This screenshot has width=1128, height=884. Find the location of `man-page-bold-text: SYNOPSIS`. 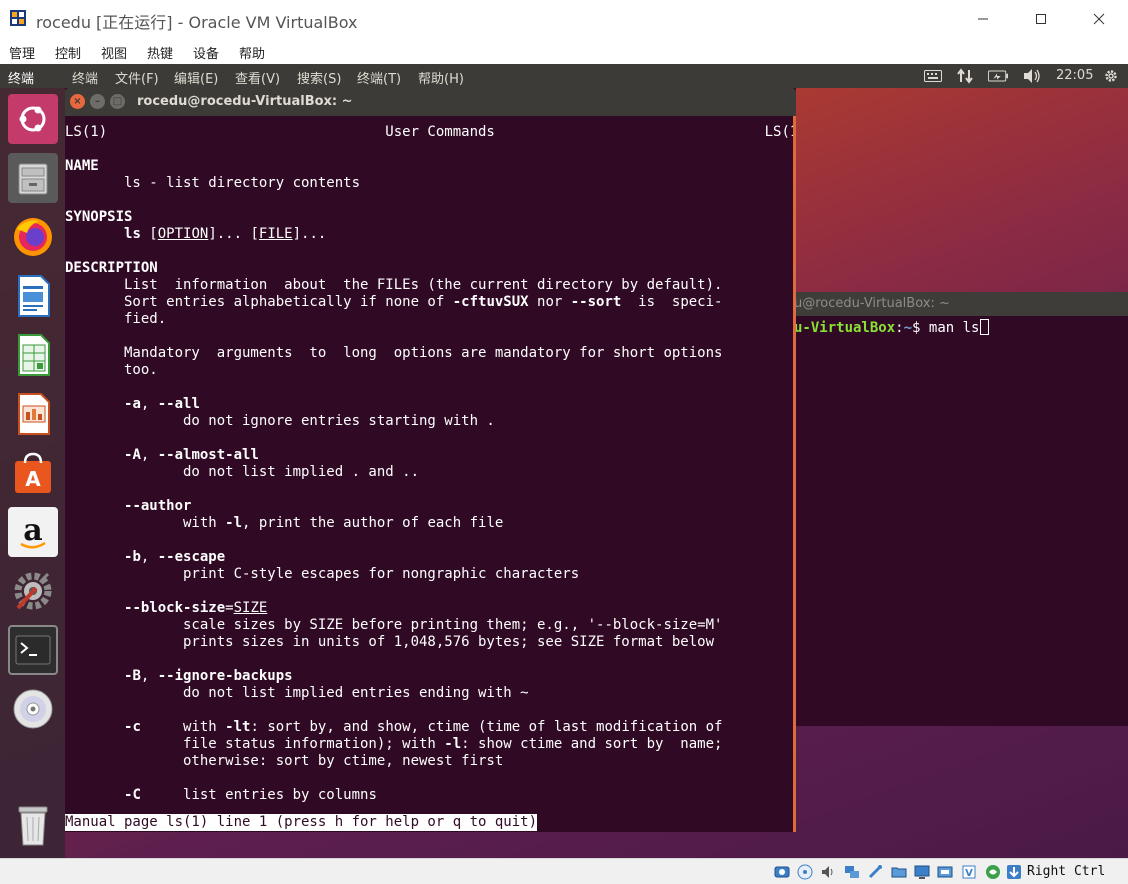

man-page-bold-text: SYNOPSIS is located at coordinates (99, 217).